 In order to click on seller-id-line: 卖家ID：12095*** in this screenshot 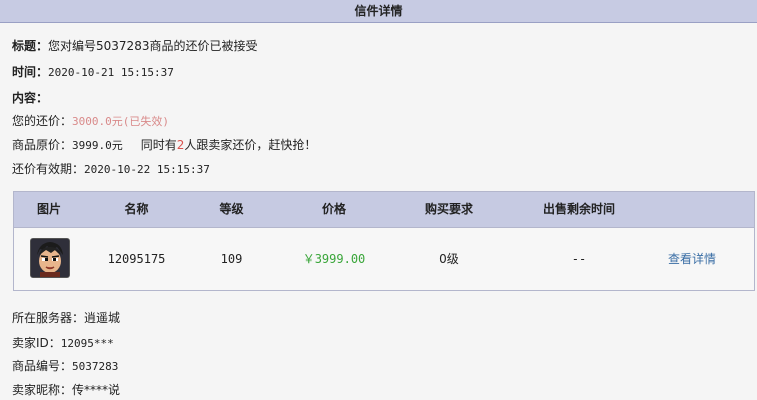, I will do `click(63, 342)`.